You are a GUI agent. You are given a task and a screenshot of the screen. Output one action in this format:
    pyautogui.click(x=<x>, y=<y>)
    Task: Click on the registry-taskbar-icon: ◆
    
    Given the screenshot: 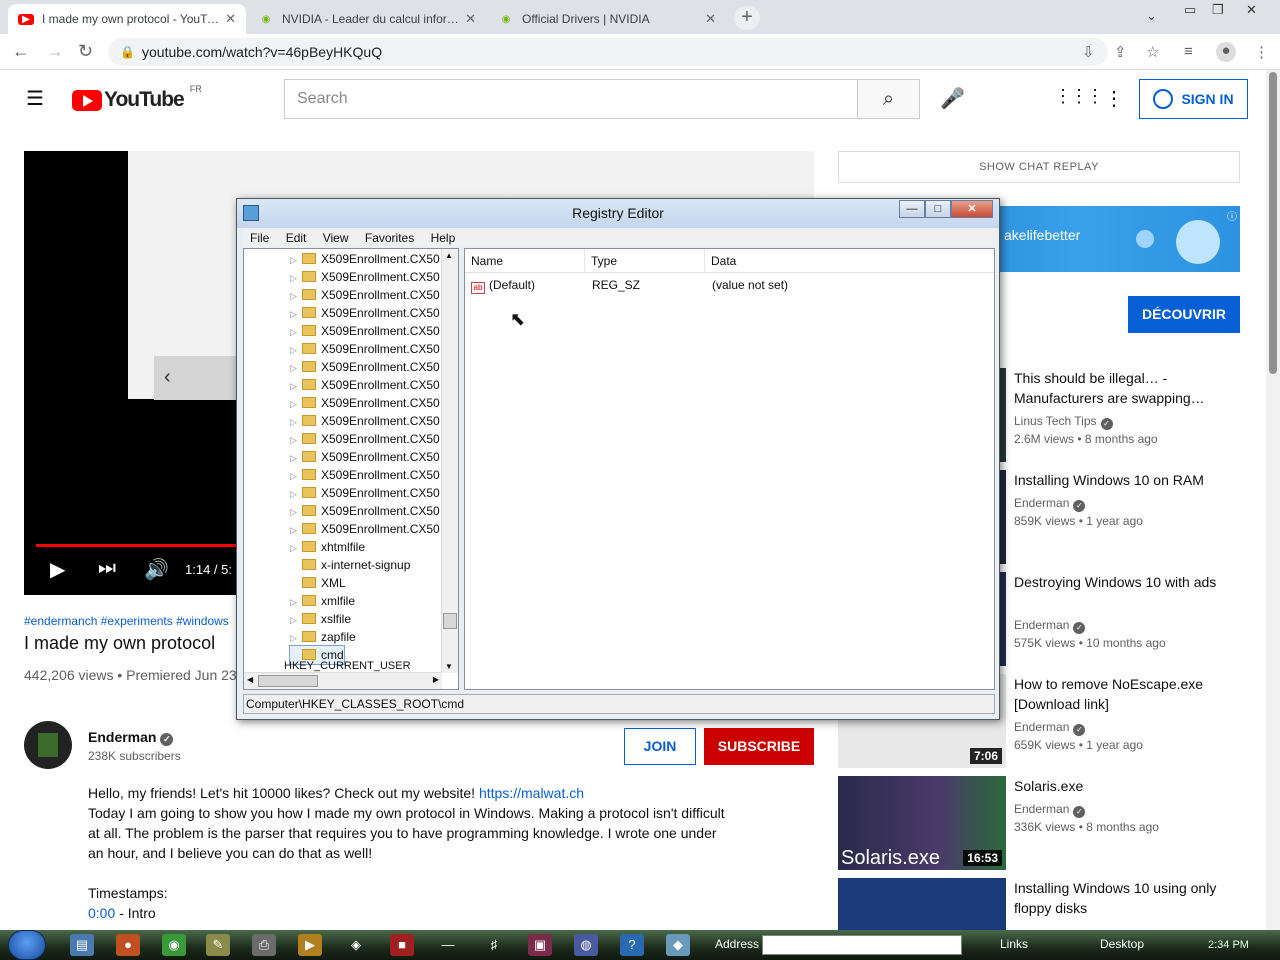 What is the action you would take?
    pyautogui.click(x=678, y=945)
    